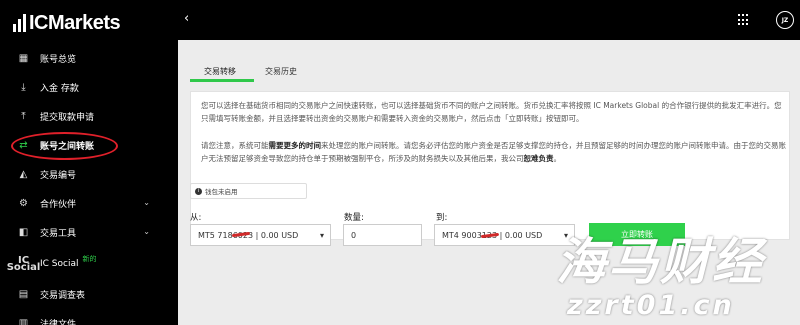 The width and height of the screenshot is (800, 325). I want to click on trade-id-icon: ◭, so click(23, 174).